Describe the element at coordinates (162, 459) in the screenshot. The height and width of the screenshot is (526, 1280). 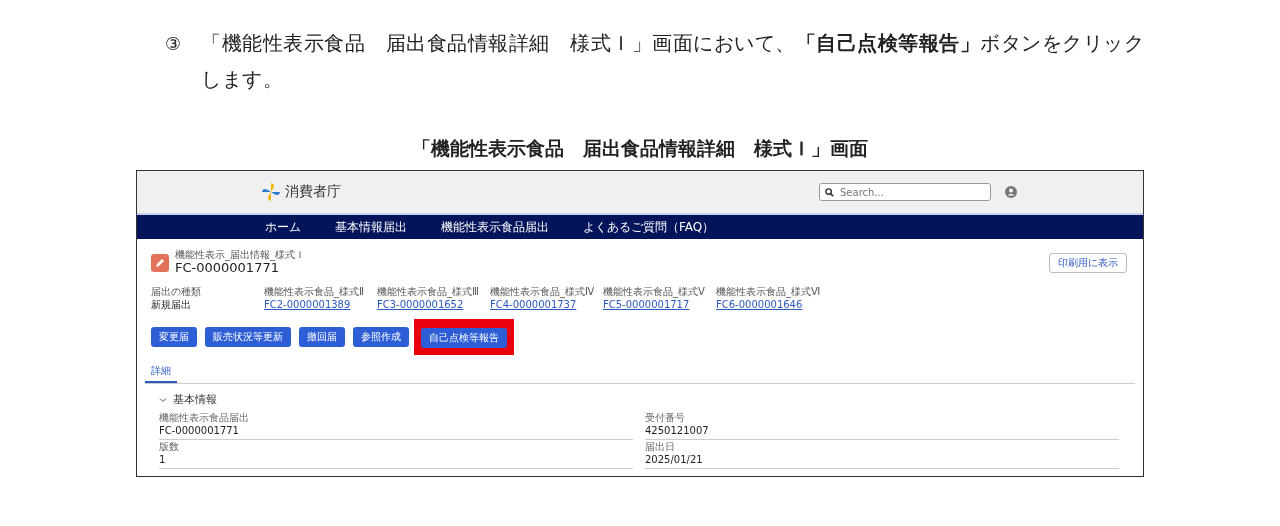
I see `field-value: 1` at that location.